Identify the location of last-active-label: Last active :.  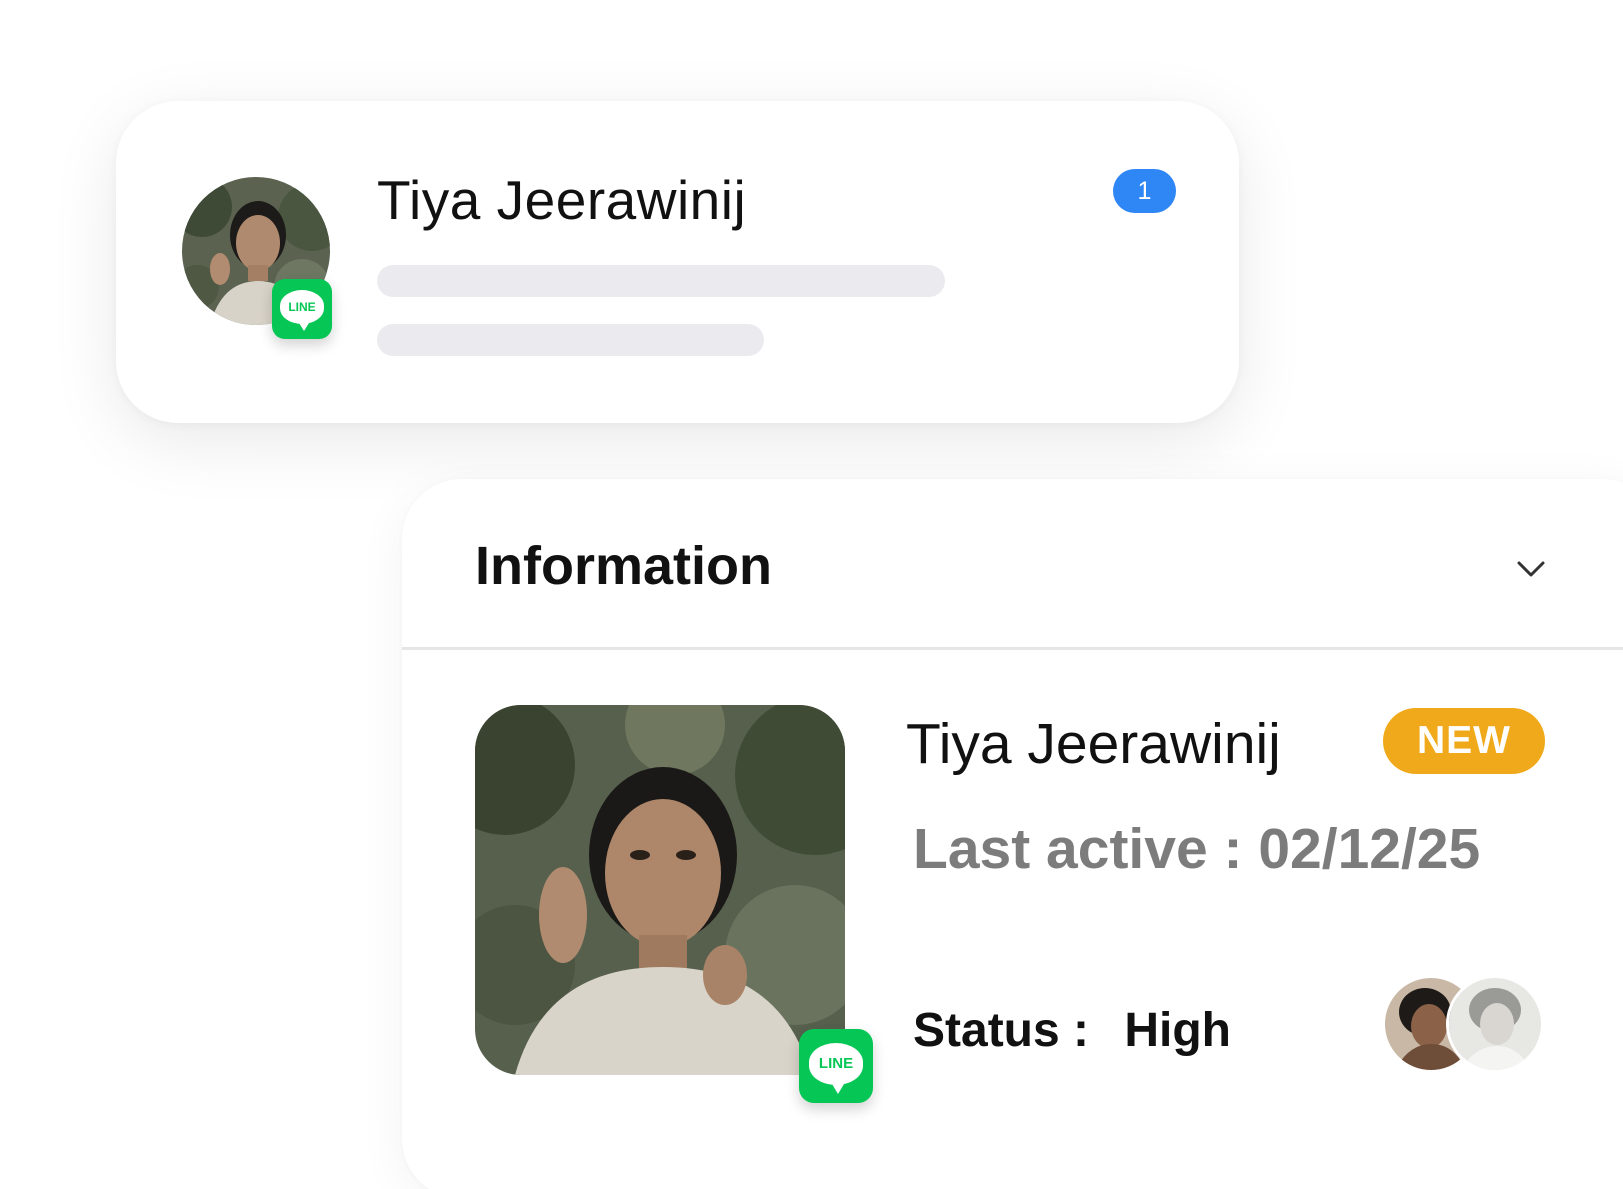
(1078, 849).